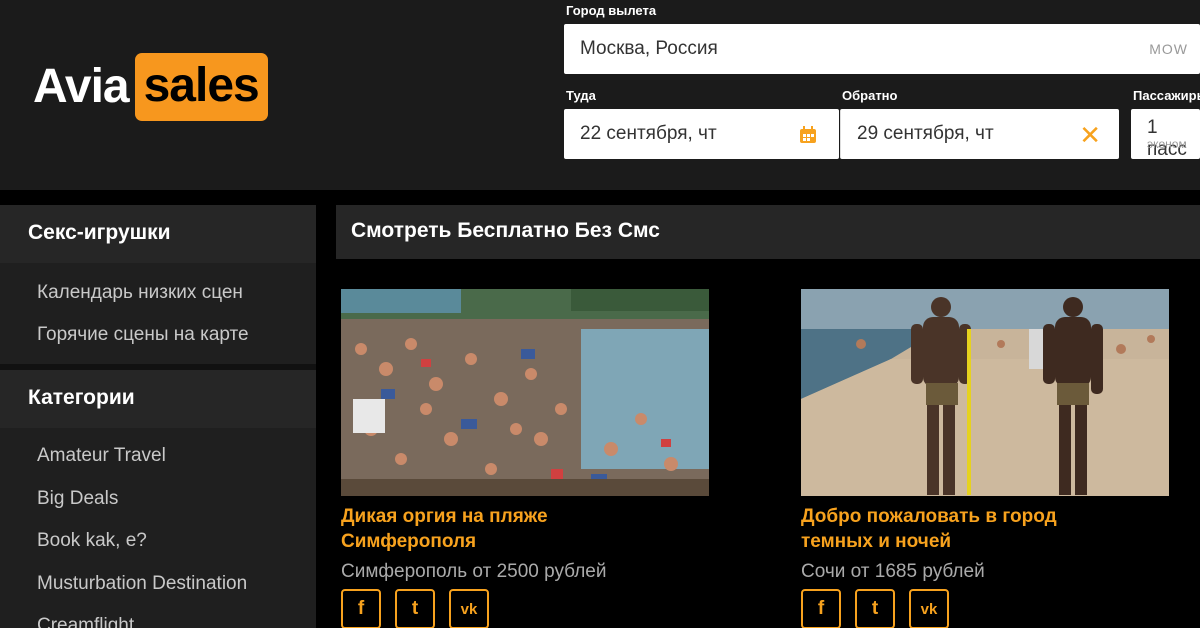 The width and height of the screenshot is (1200, 628). What do you see at coordinates (893, 571) in the screenshot?
I see `card-subtitle: Сочи от 1685 рублей` at bounding box center [893, 571].